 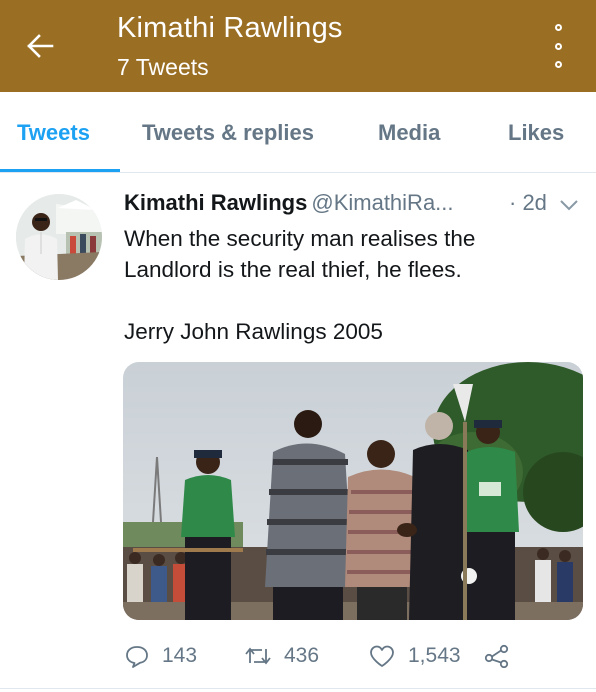 I want to click on share-button, so click(x=503, y=656).